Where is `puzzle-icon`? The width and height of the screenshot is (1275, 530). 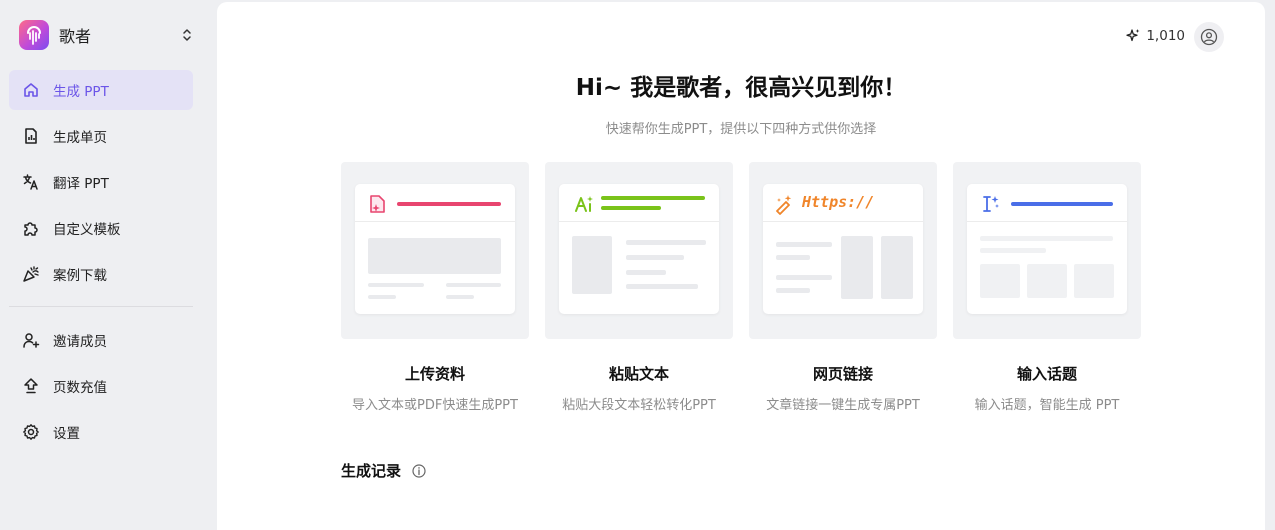 puzzle-icon is located at coordinates (31, 228).